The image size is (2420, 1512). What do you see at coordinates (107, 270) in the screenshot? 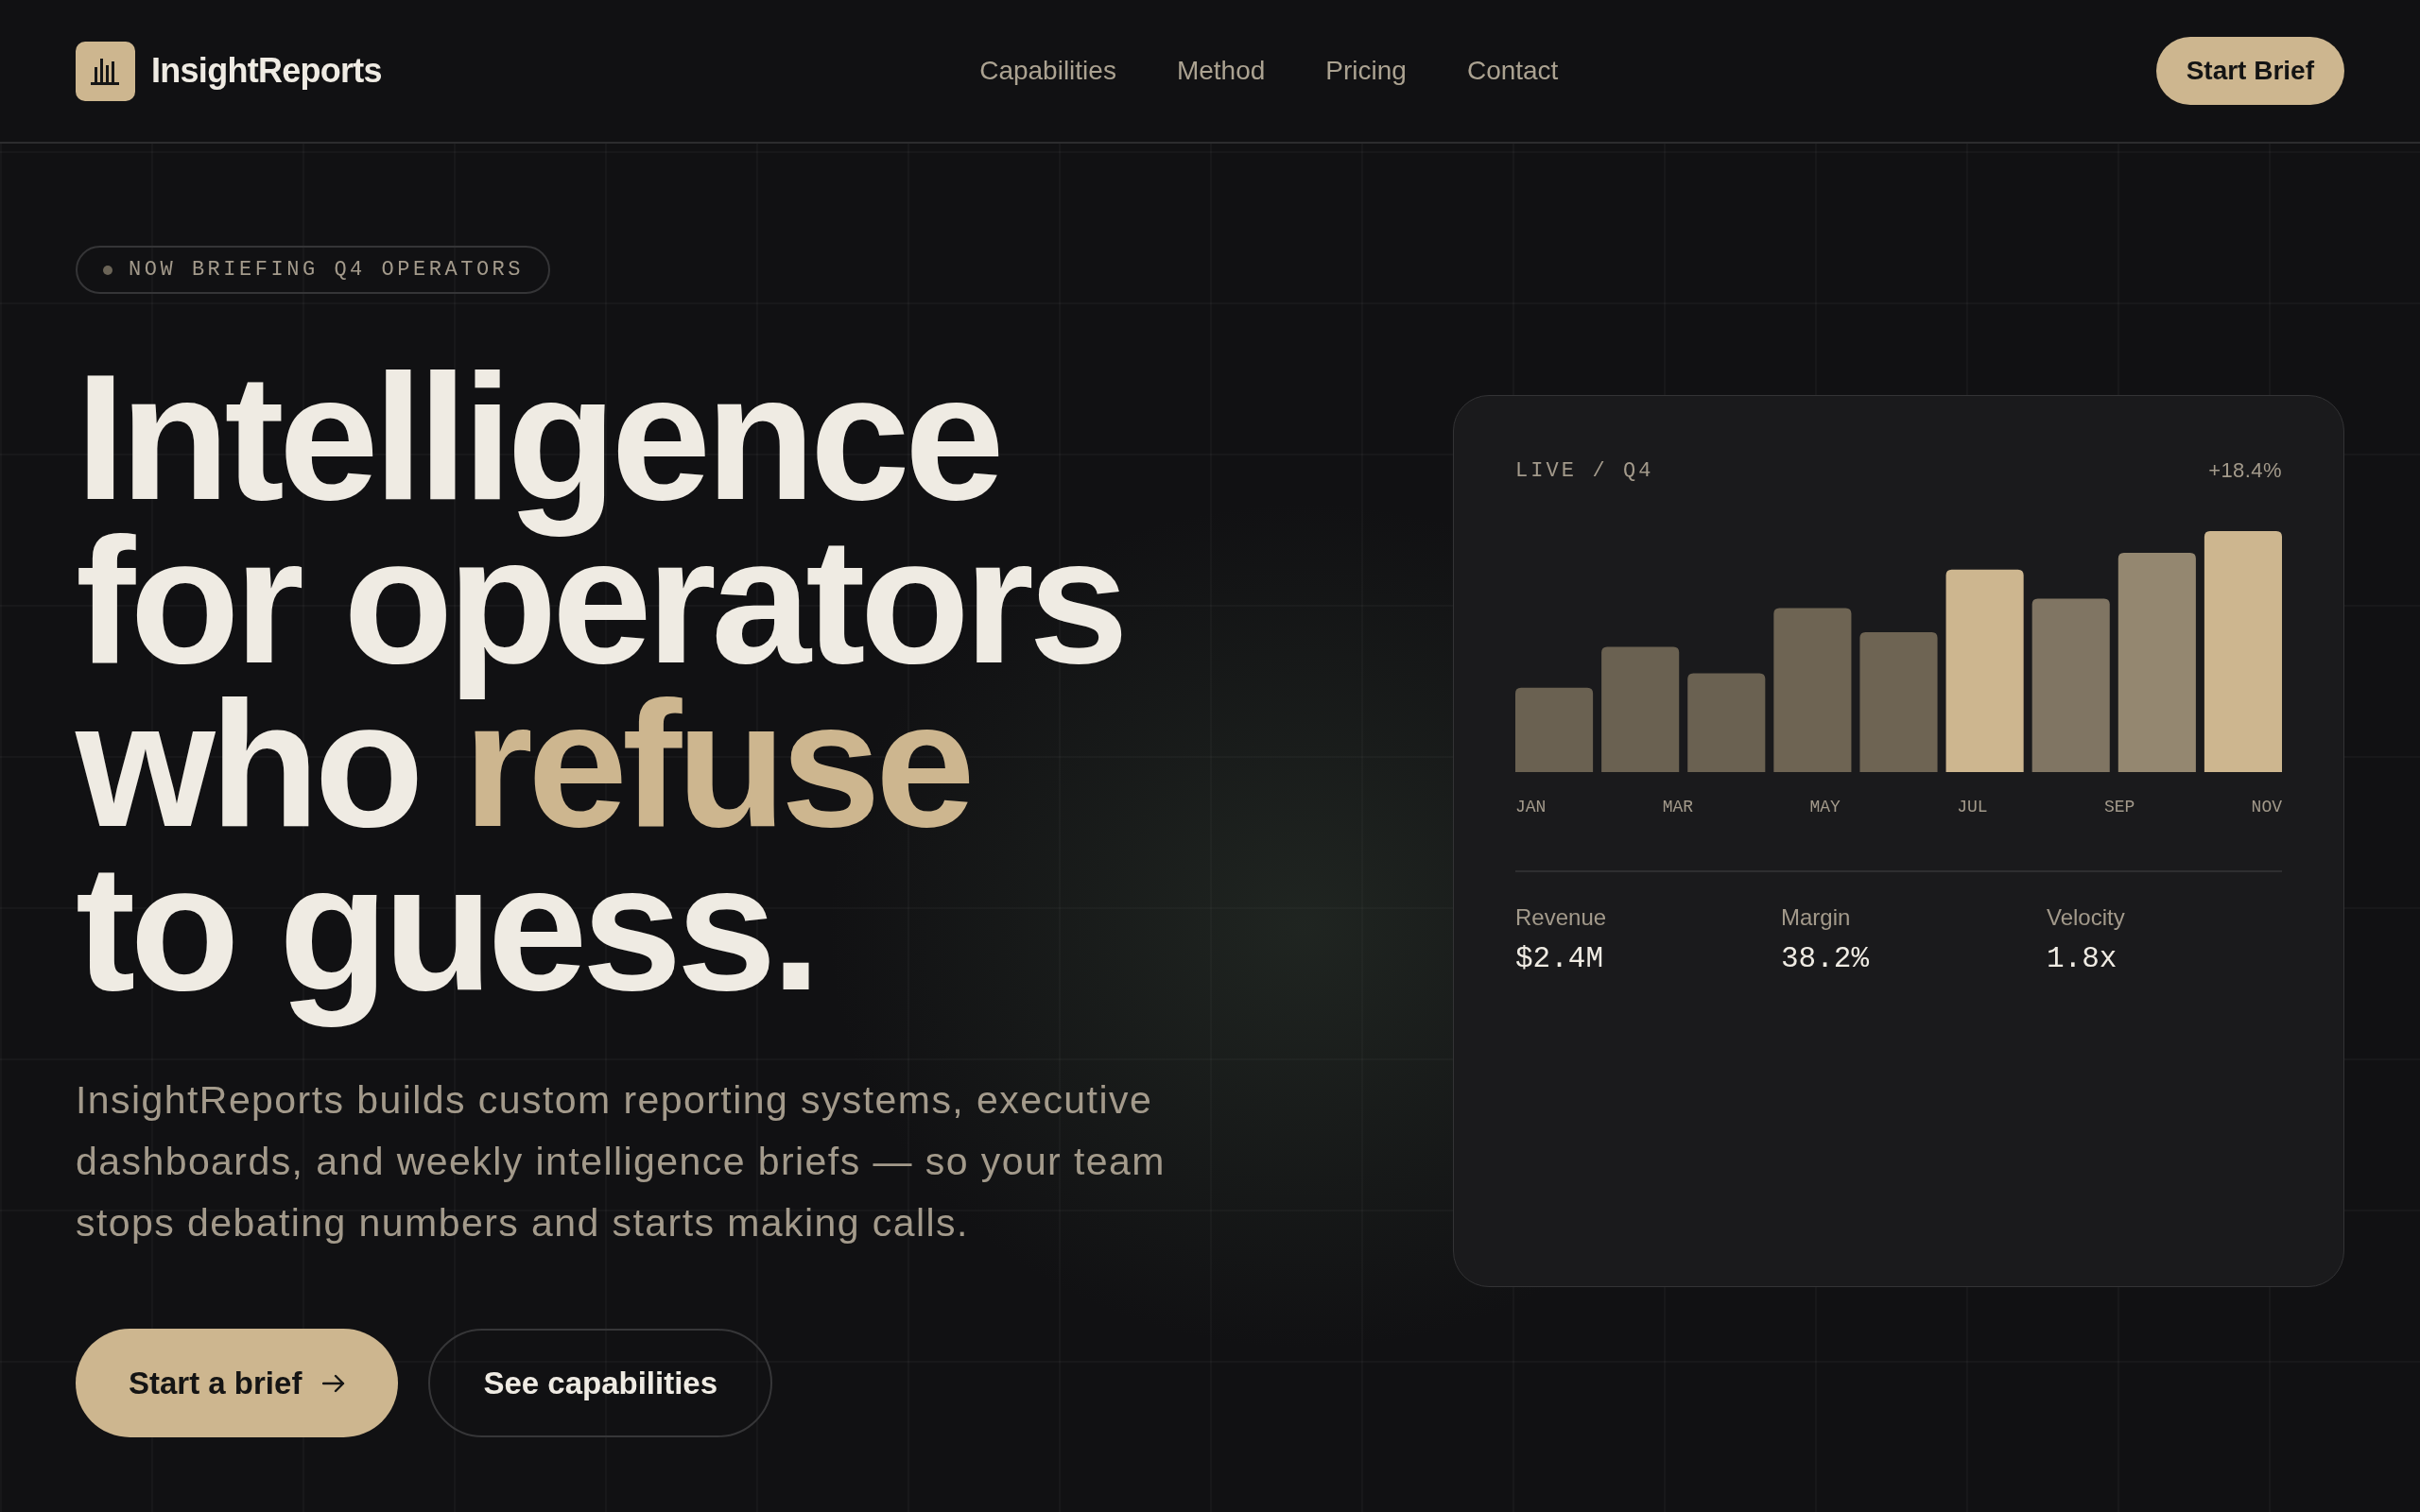
I see `status-dot-icon` at bounding box center [107, 270].